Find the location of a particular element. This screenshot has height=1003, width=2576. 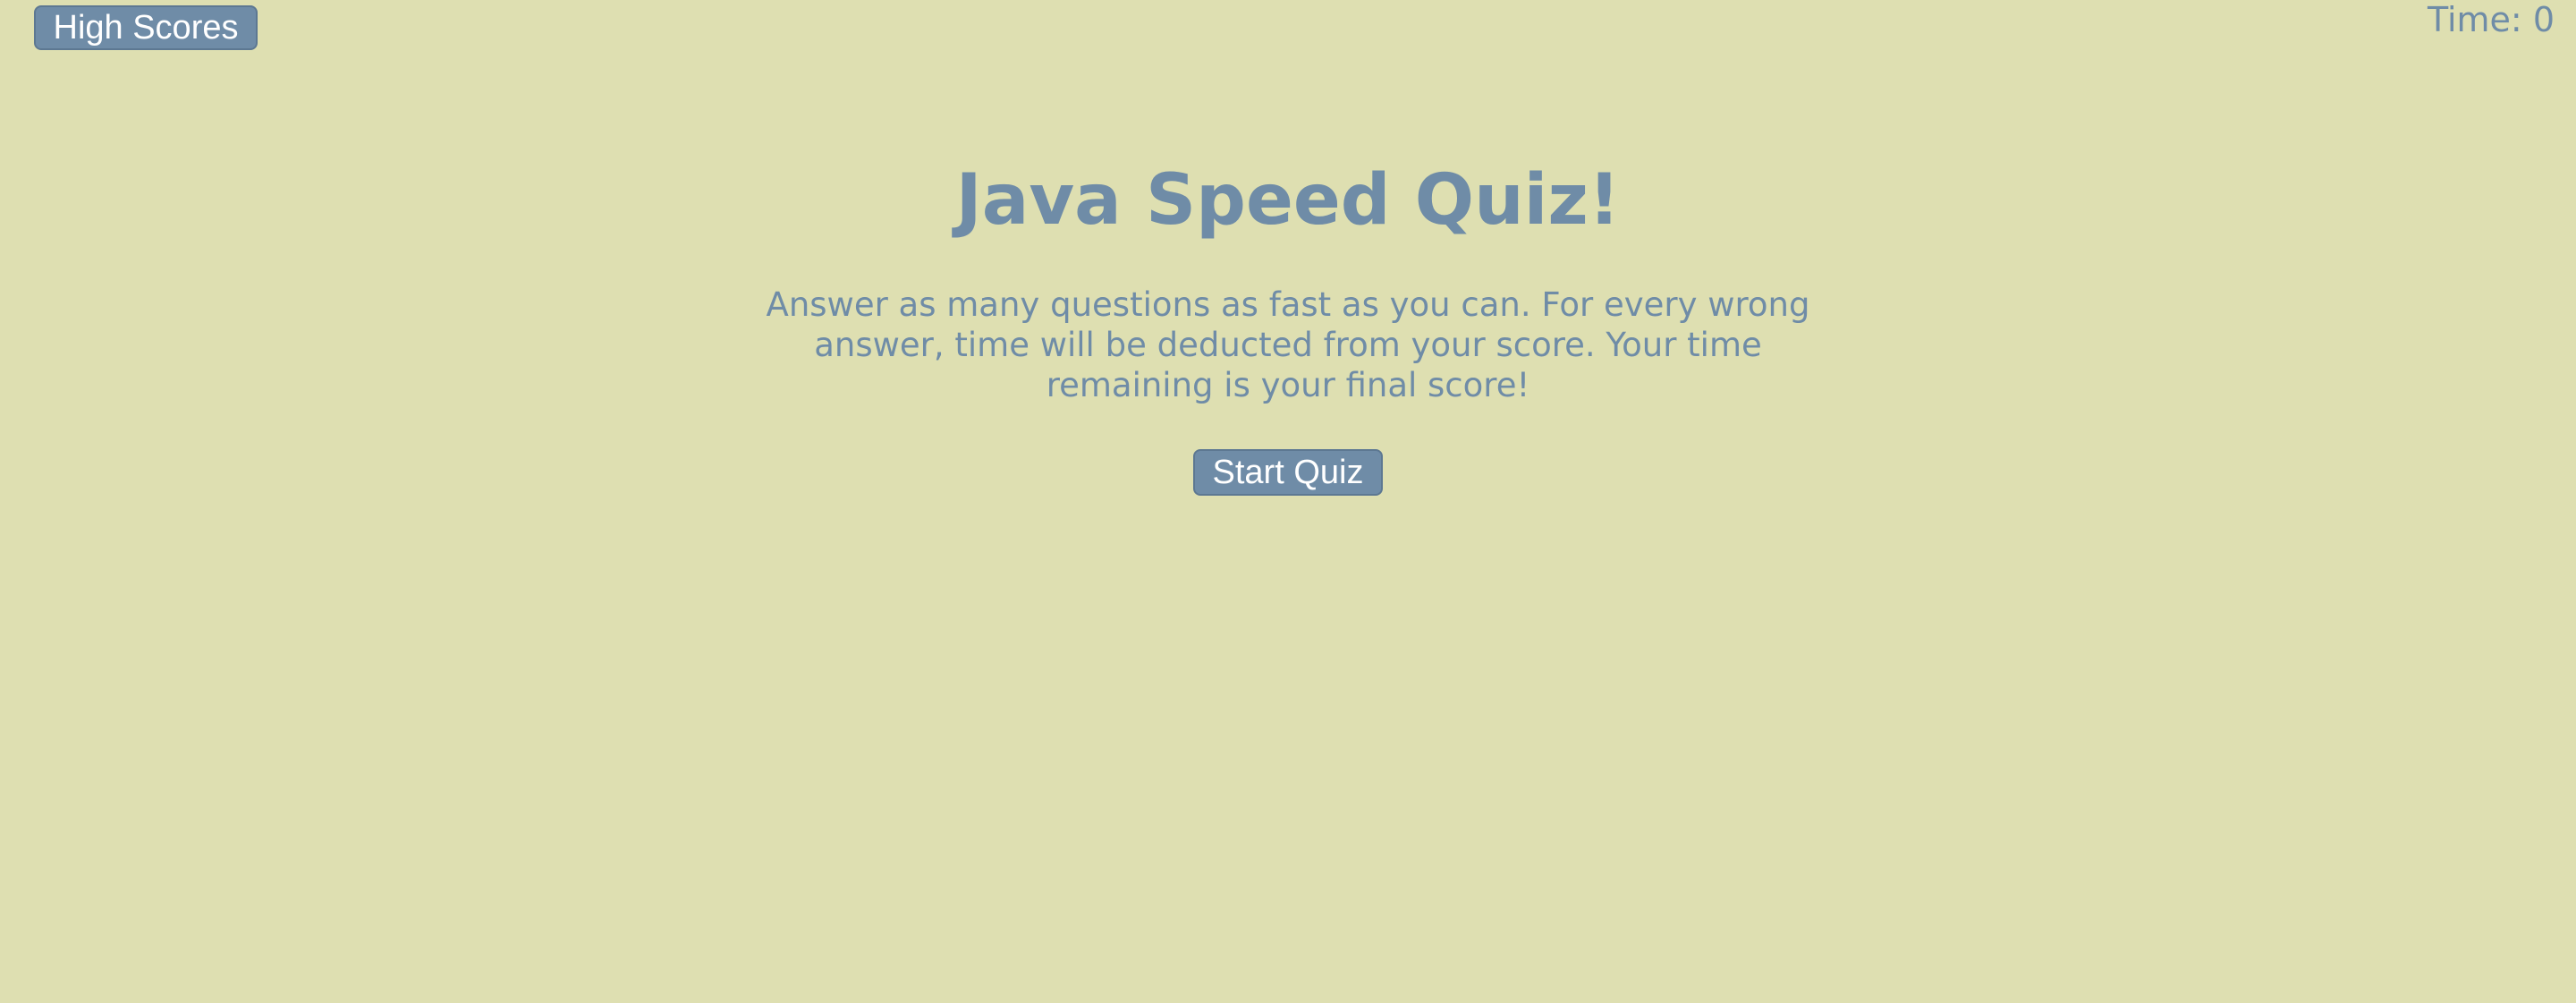

start-quiz-button: Start Quiz is located at coordinates (1288, 473).